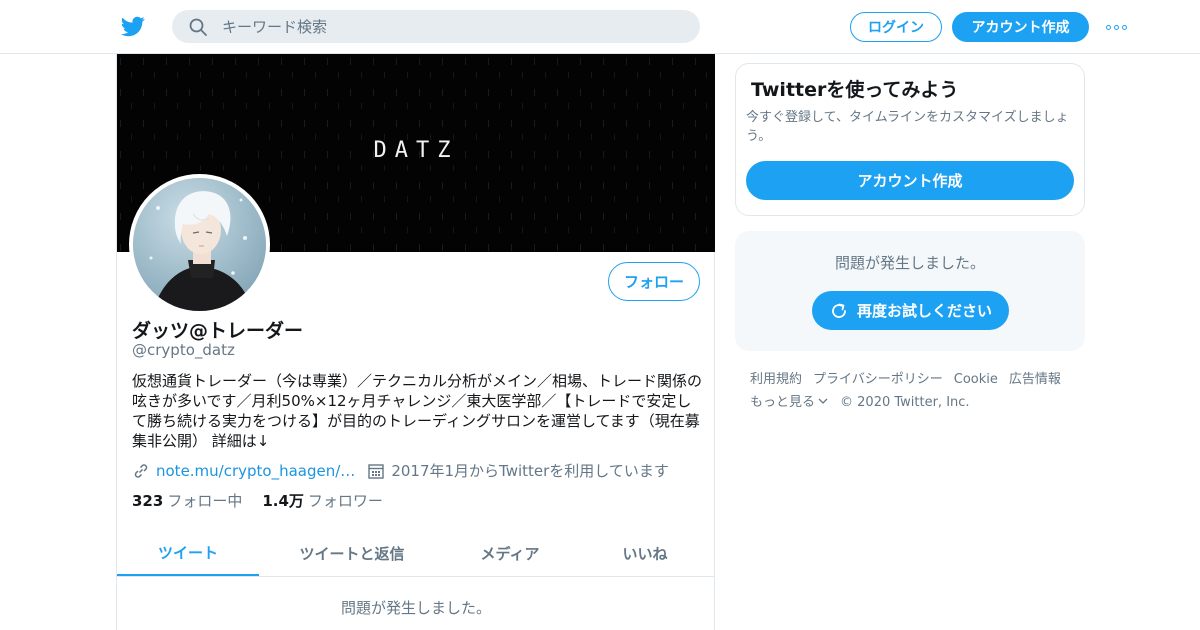 The image size is (1200, 630). What do you see at coordinates (924, 311) in the screenshot?
I see `retry-button-label: 再度お試しください` at bounding box center [924, 311].